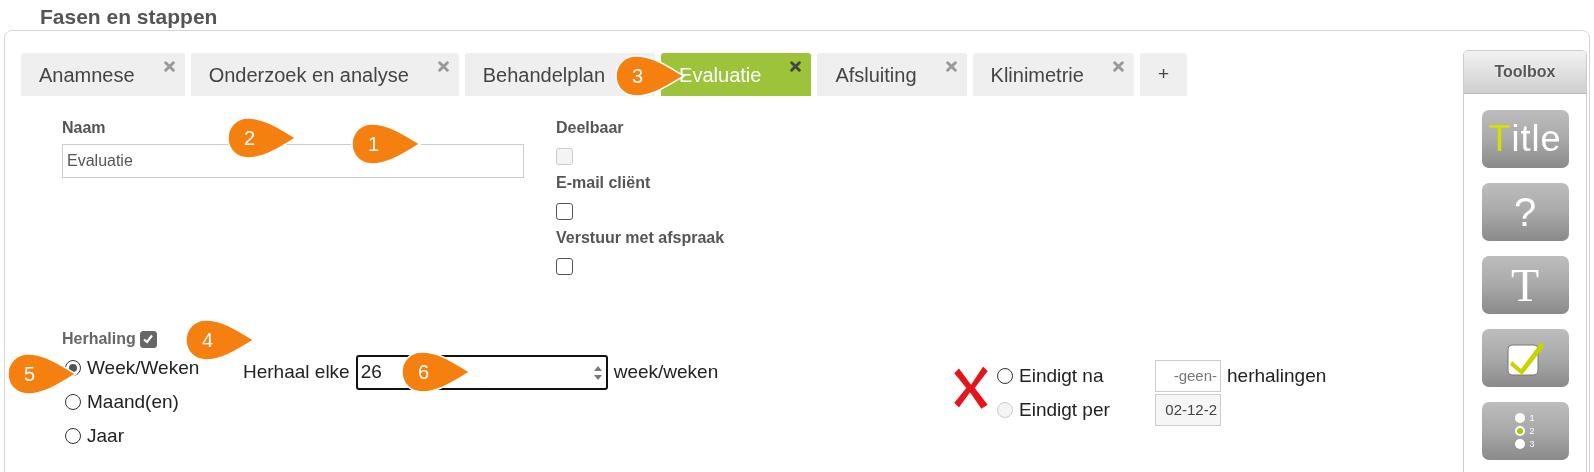 This screenshot has height=472, width=1594. I want to click on count-field: -geen-, so click(1188, 376).